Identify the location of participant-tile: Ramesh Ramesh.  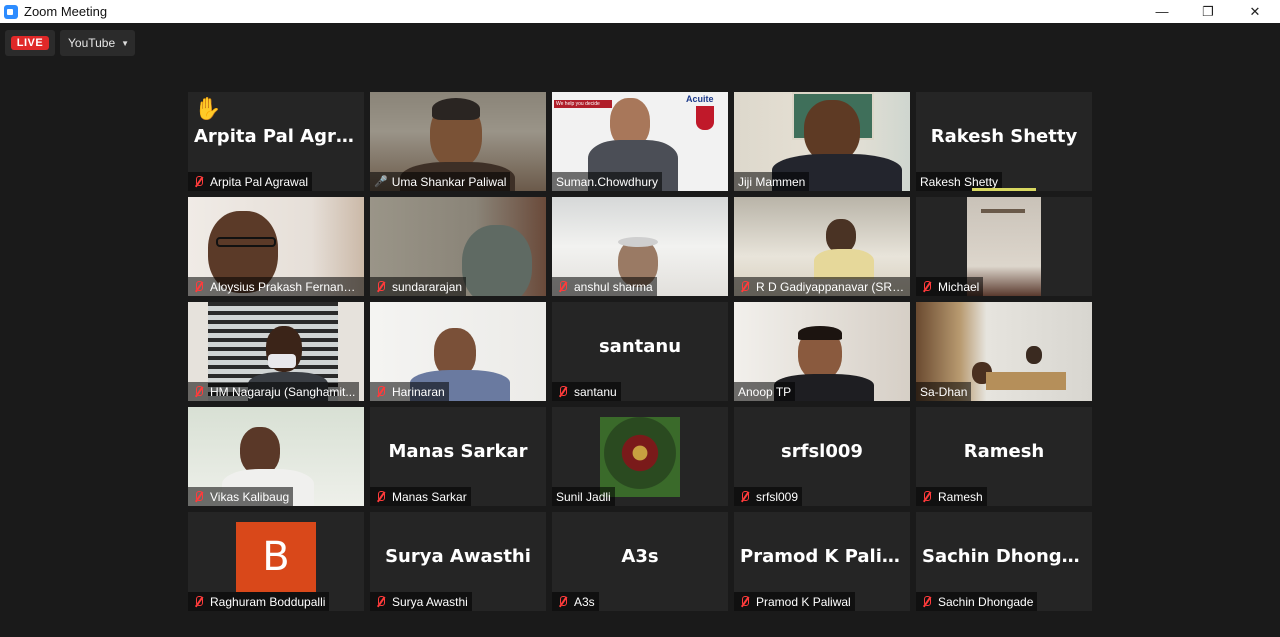
(1004, 456).